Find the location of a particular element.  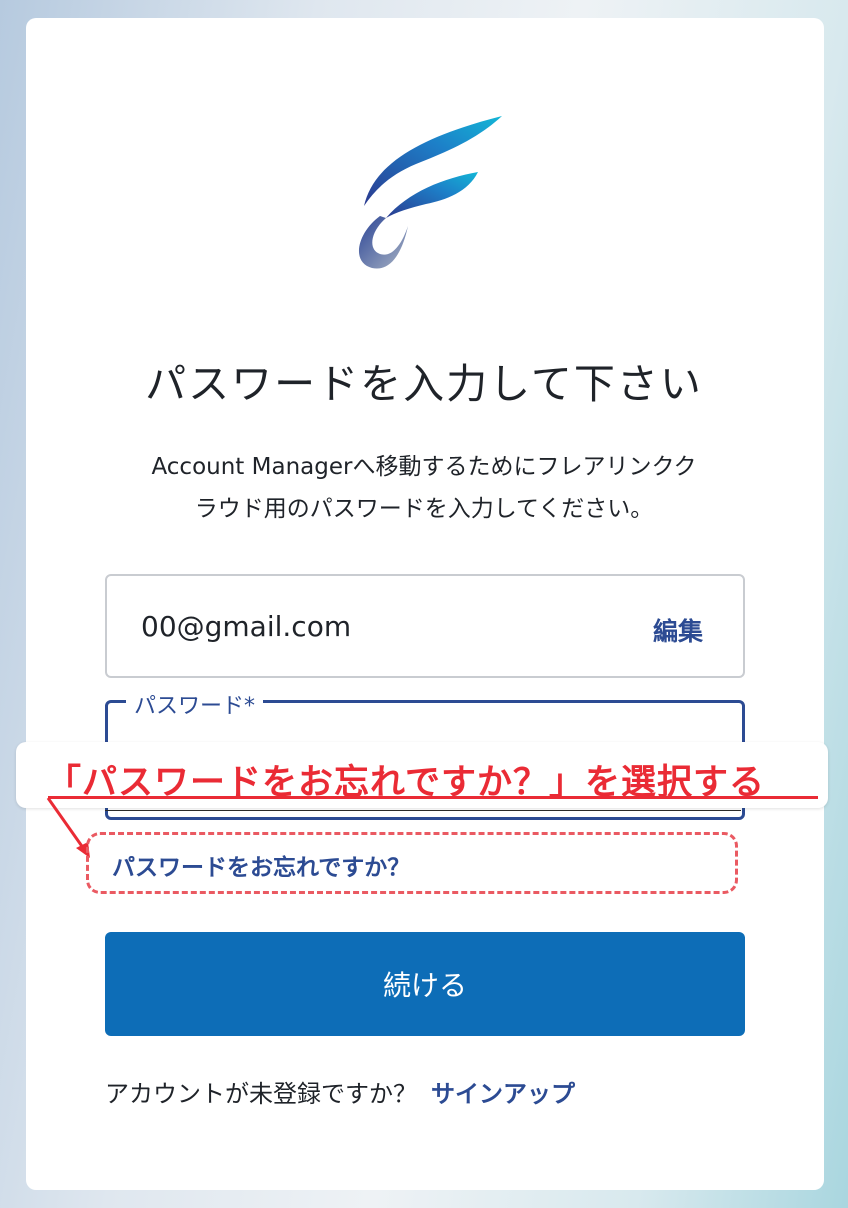

forgot-password-link: パスワードをお忘れですか？ is located at coordinates (261, 865).